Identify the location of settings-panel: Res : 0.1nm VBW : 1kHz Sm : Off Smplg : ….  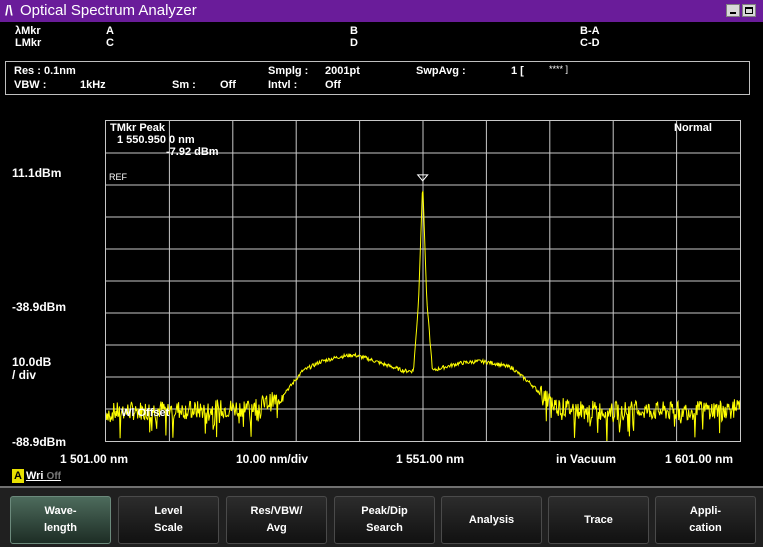
(377, 78).